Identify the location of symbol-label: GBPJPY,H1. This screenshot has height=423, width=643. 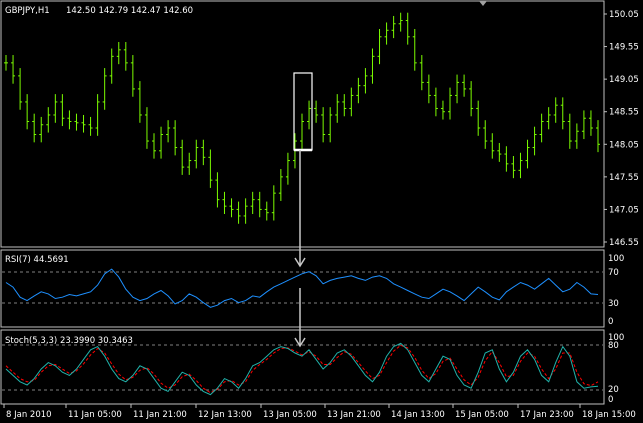
(27, 11).